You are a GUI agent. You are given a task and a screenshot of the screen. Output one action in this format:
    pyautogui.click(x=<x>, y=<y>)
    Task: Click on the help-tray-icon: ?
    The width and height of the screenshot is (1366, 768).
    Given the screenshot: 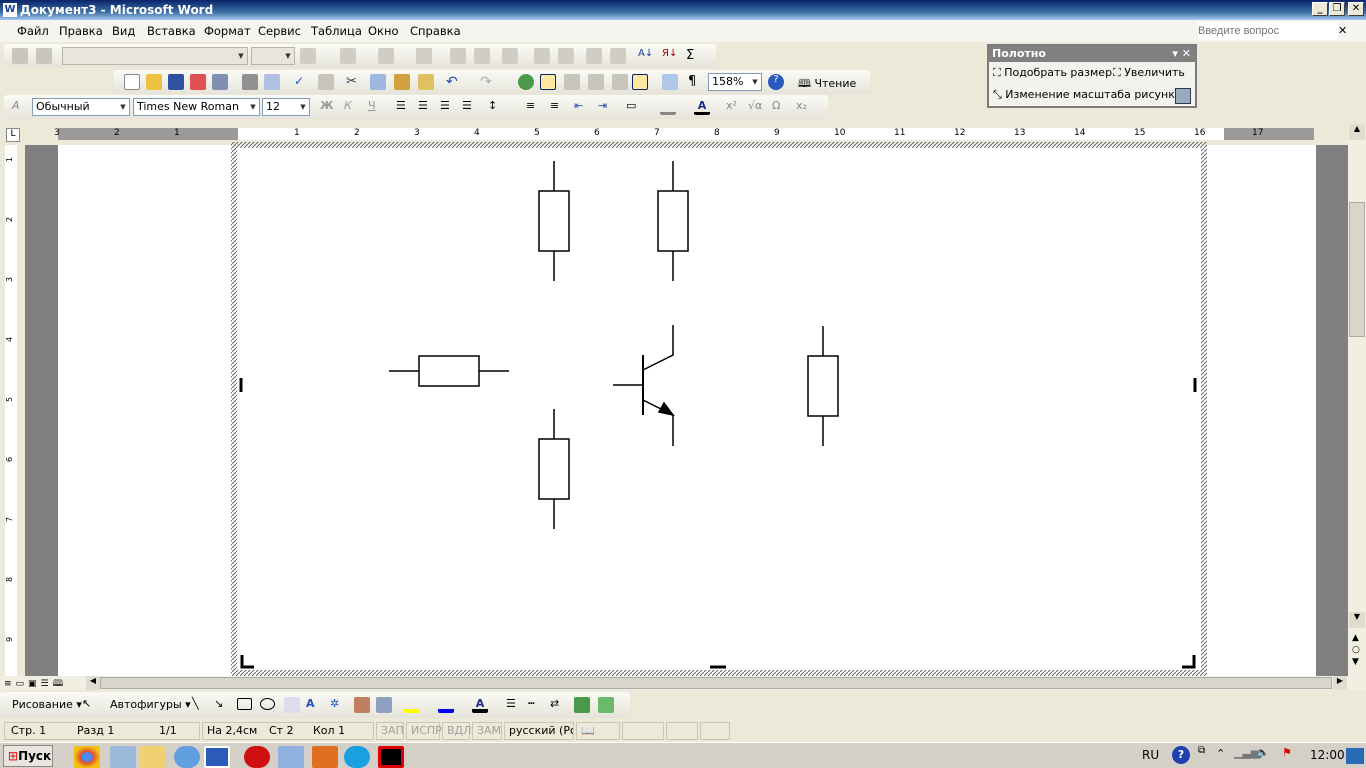 What is the action you would take?
    pyautogui.click(x=1181, y=755)
    